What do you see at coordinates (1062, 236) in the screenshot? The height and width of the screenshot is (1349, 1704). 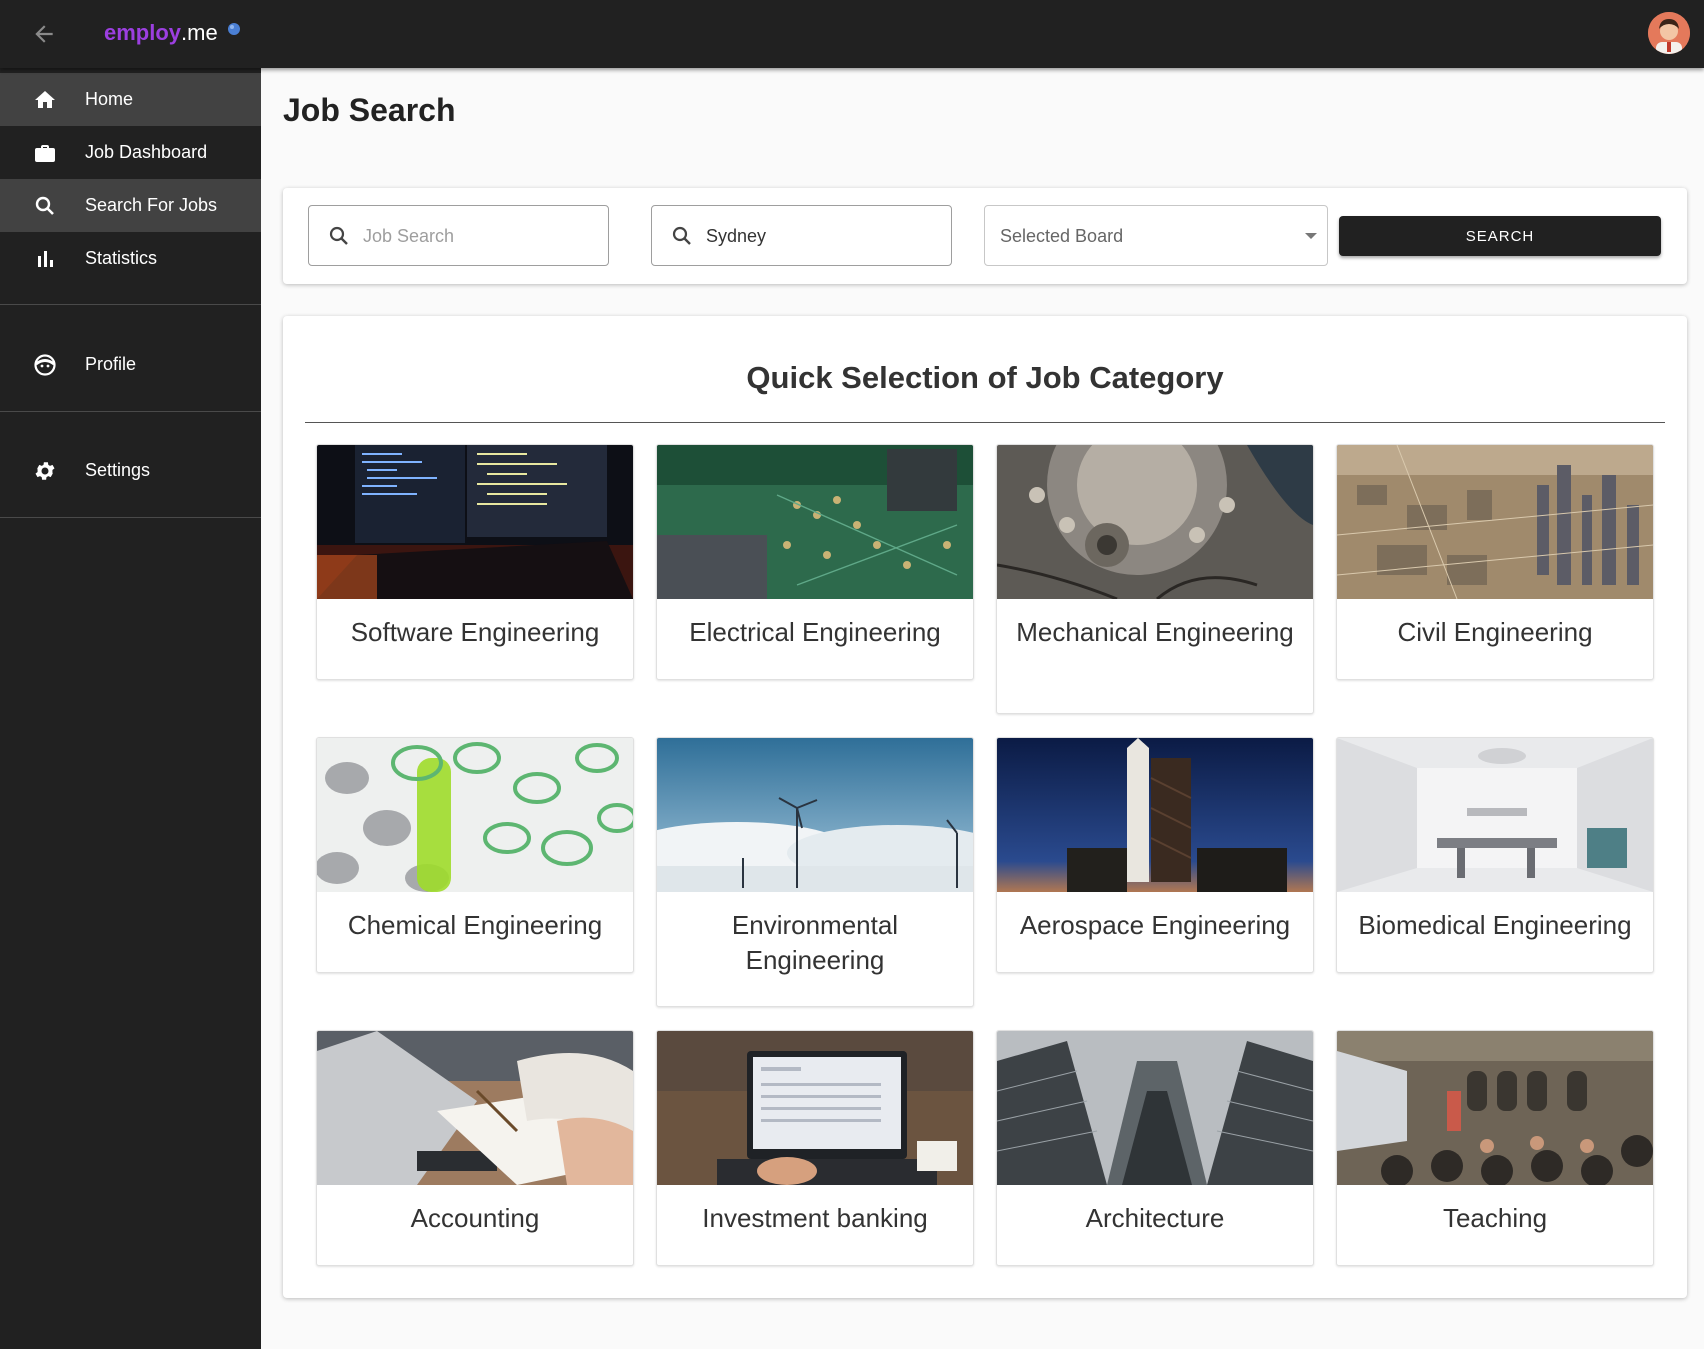 I see `board-select-label: Selected Board` at bounding box center [1062, 236].